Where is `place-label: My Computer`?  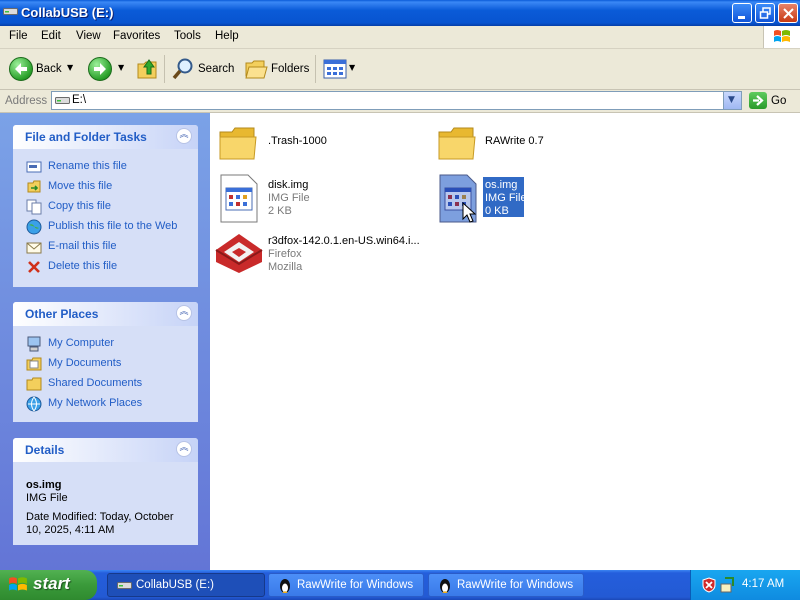
place-label: My Computer is located at coordinates (81, 343).